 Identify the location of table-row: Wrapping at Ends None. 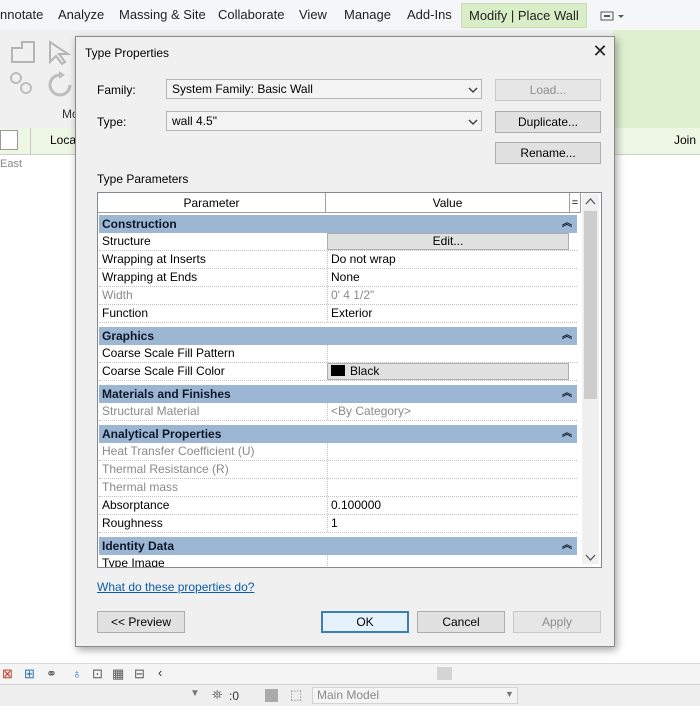
(338, 278).